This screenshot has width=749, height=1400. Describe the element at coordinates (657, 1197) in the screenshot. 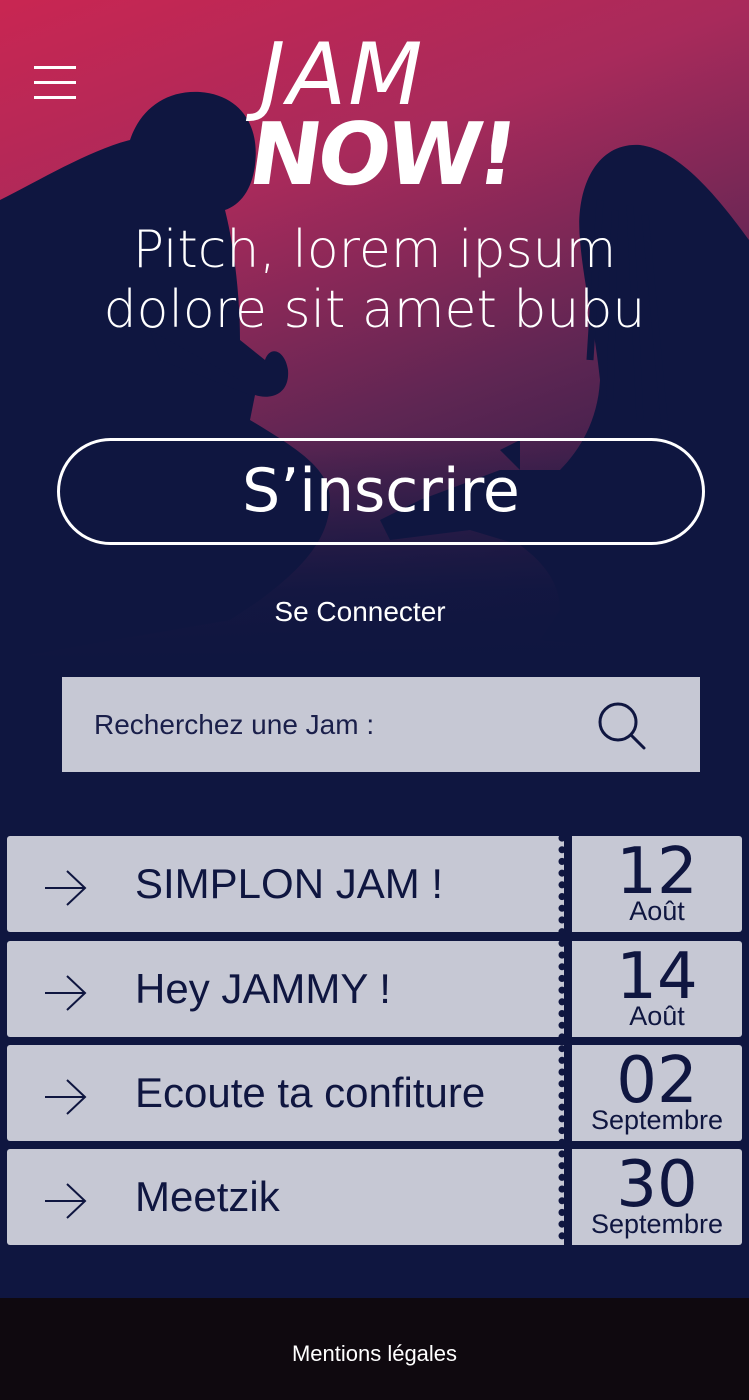

I see `jam-date: 30 Septembre` at that location.